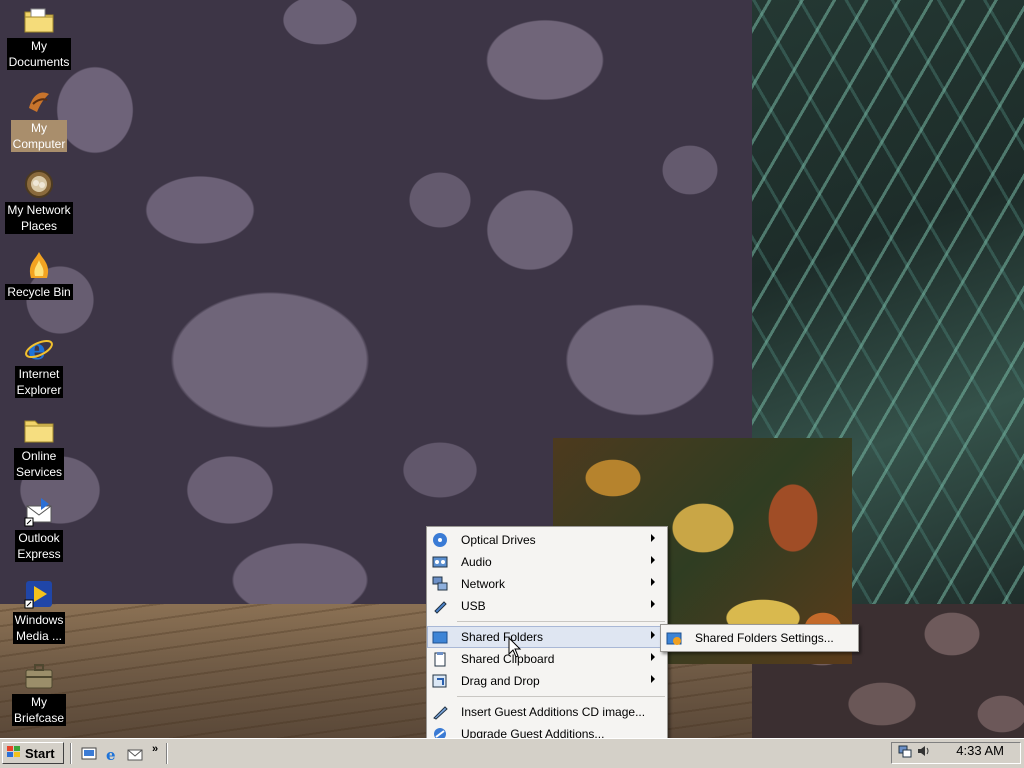  What do you see at coordinates (39, 102) in the screenshot?
I see `computer-icon` at bounding box center [39, 102].